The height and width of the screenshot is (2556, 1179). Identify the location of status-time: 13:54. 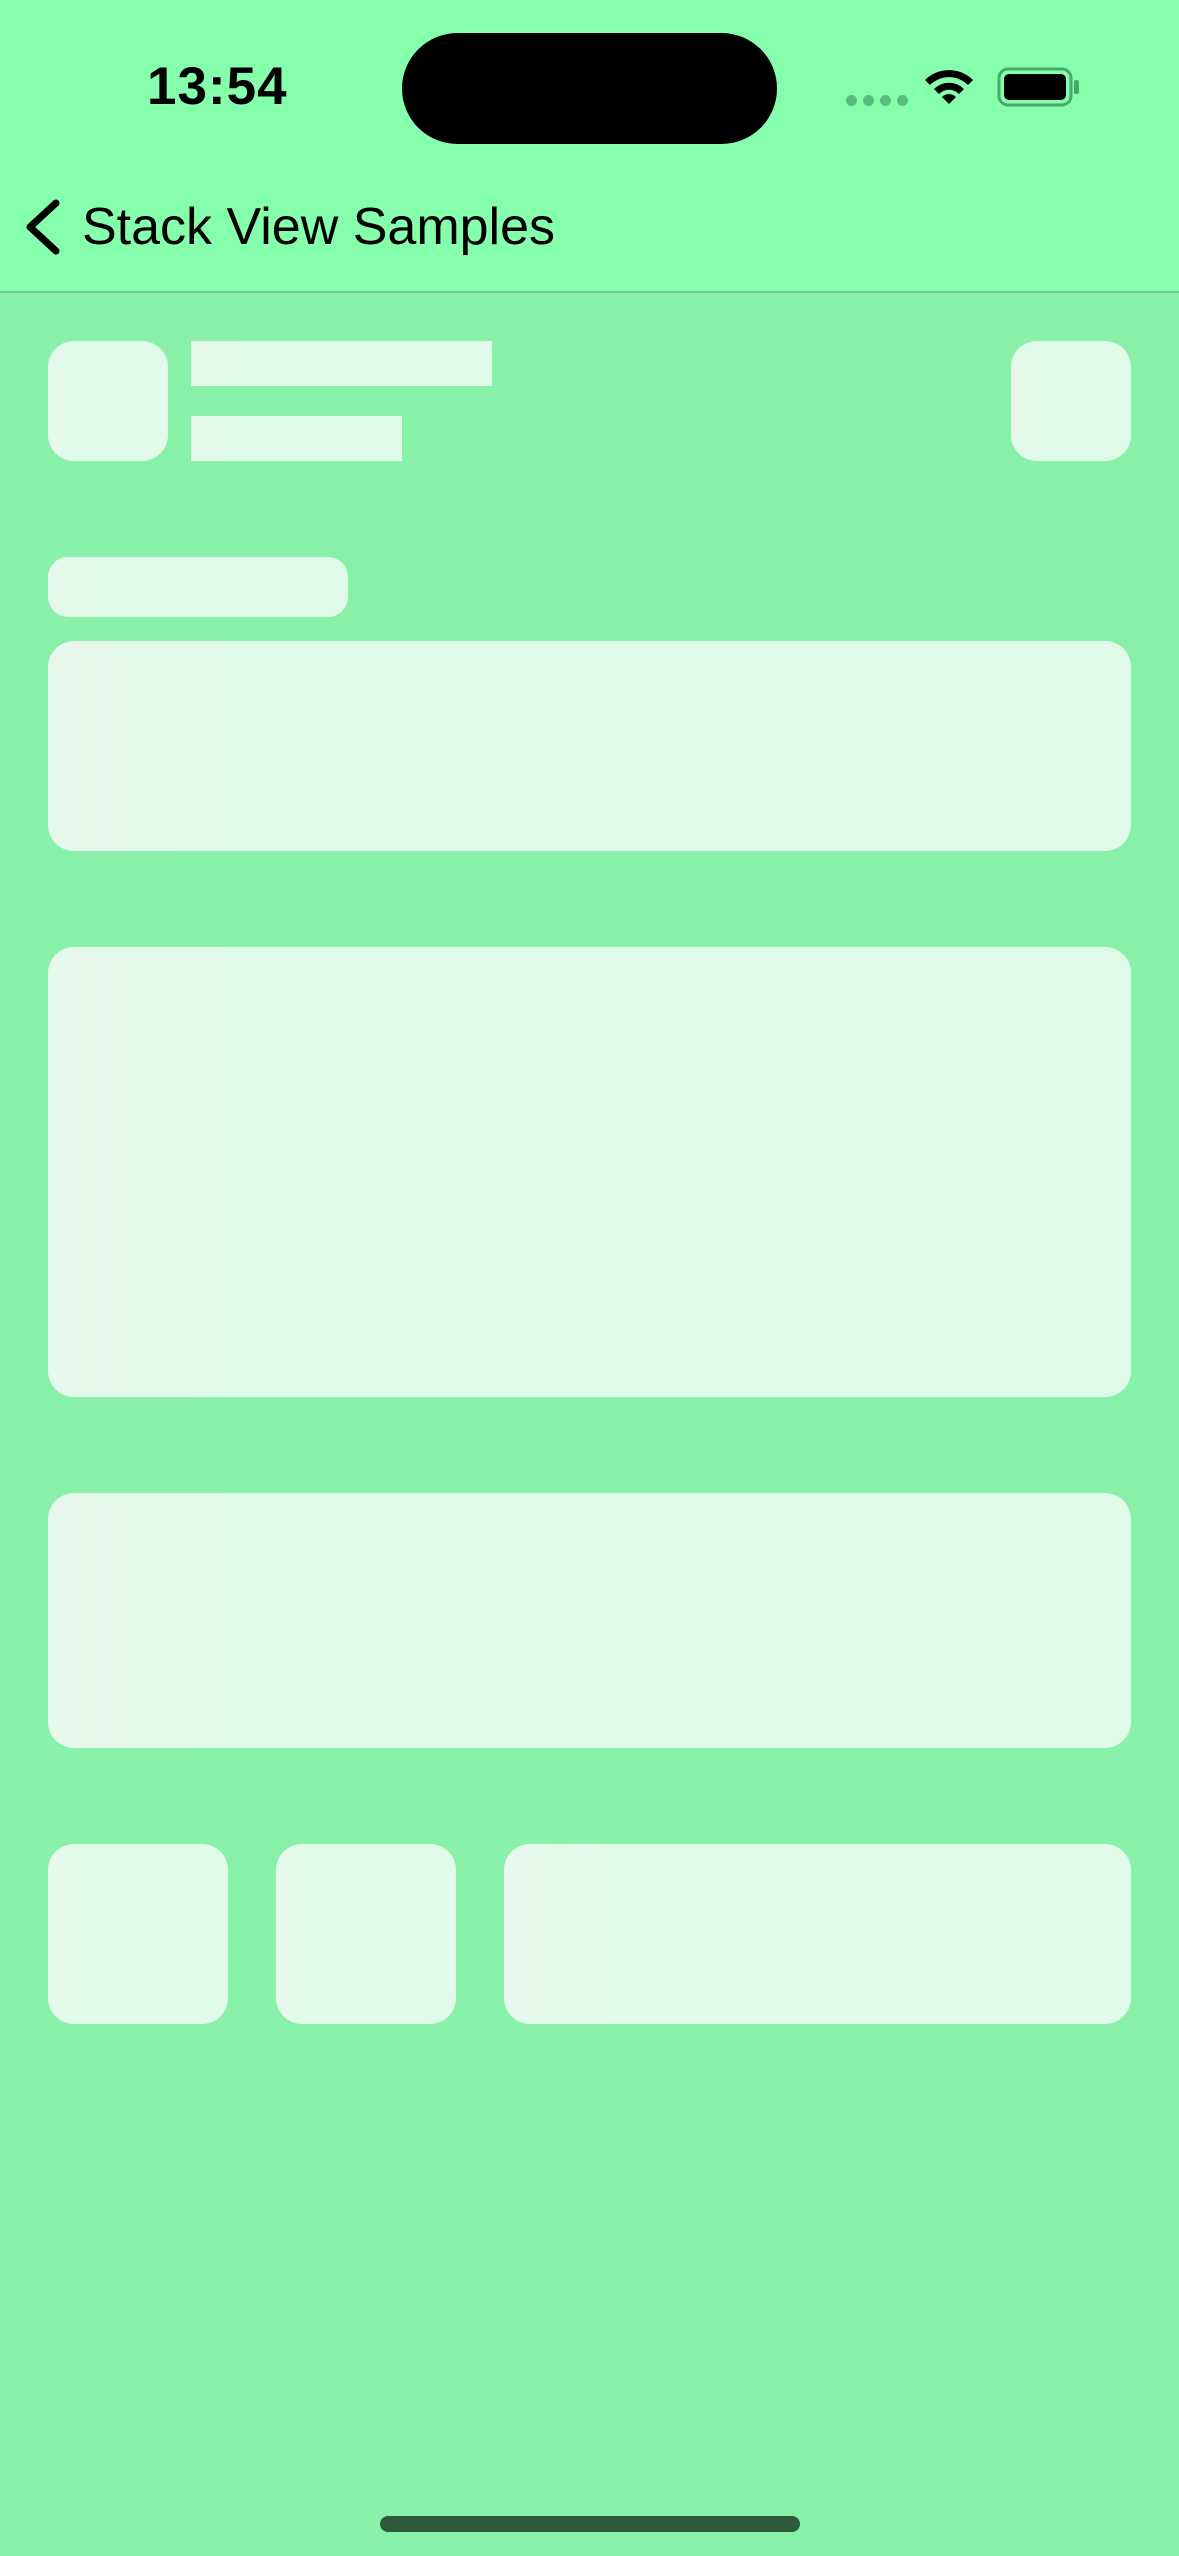
(217, 86).